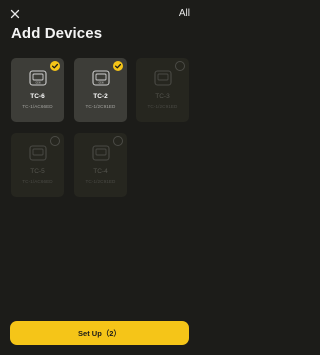  Describe the element at coordinates (162, 96) in the screenshot. I see `device-name: TC-3` at that location.